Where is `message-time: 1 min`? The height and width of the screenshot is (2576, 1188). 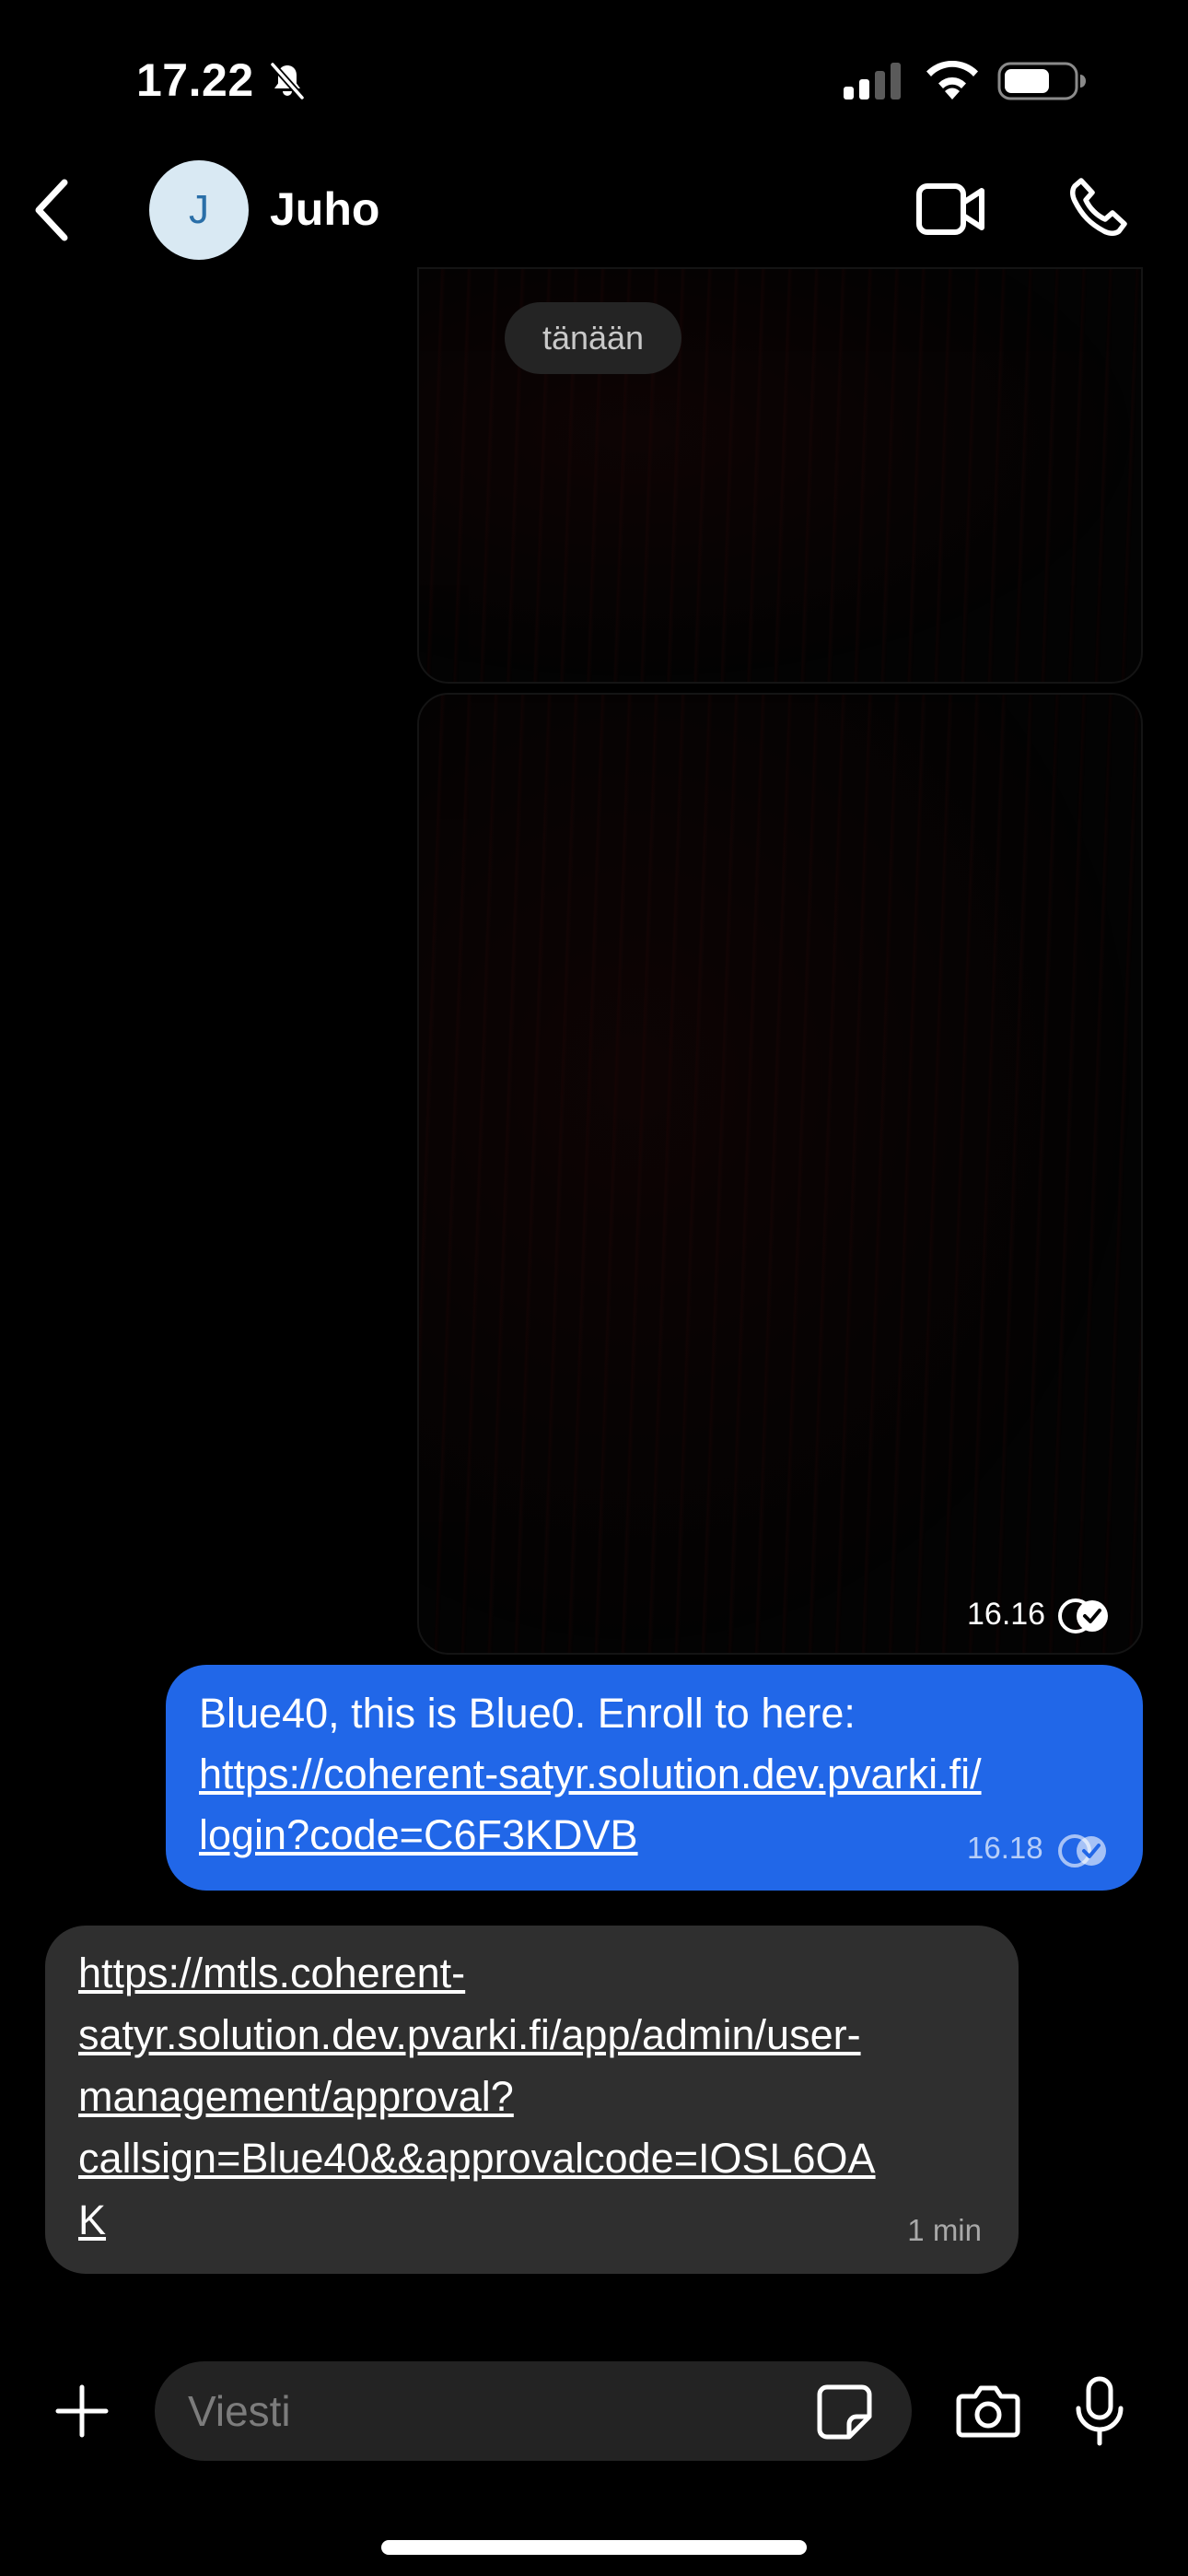 message-time: 1 min is located at coordinates (945, 2230).